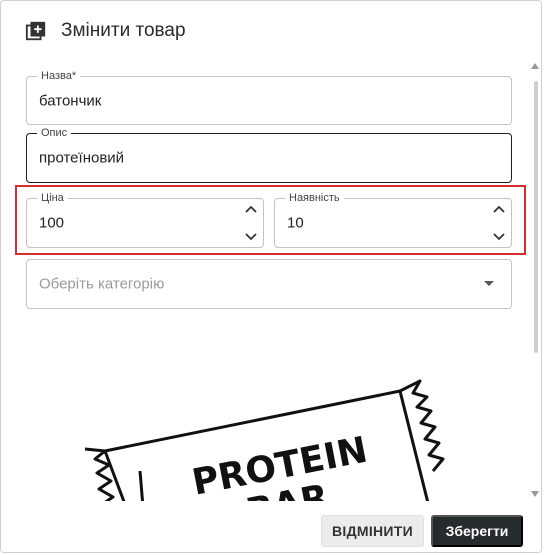 The height and width of the screenshot is (555, 544). What do you see at coordinates (145, 220) in the screenshot?
I see `price-field: Ціна 100` at bounding box center [145, 220].